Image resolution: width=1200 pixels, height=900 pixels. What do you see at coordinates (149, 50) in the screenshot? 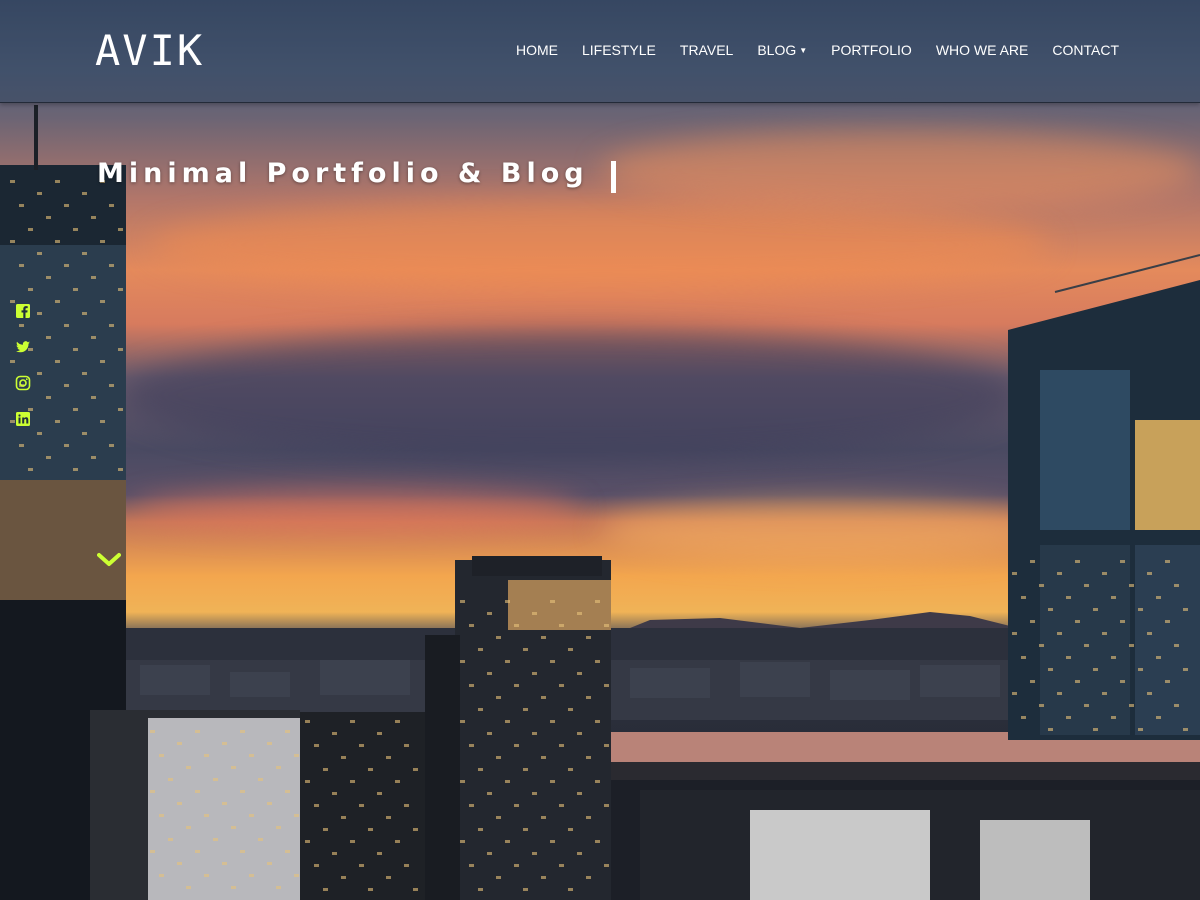
I see `site-logo: AVIK` at bounding box center [149, 50].